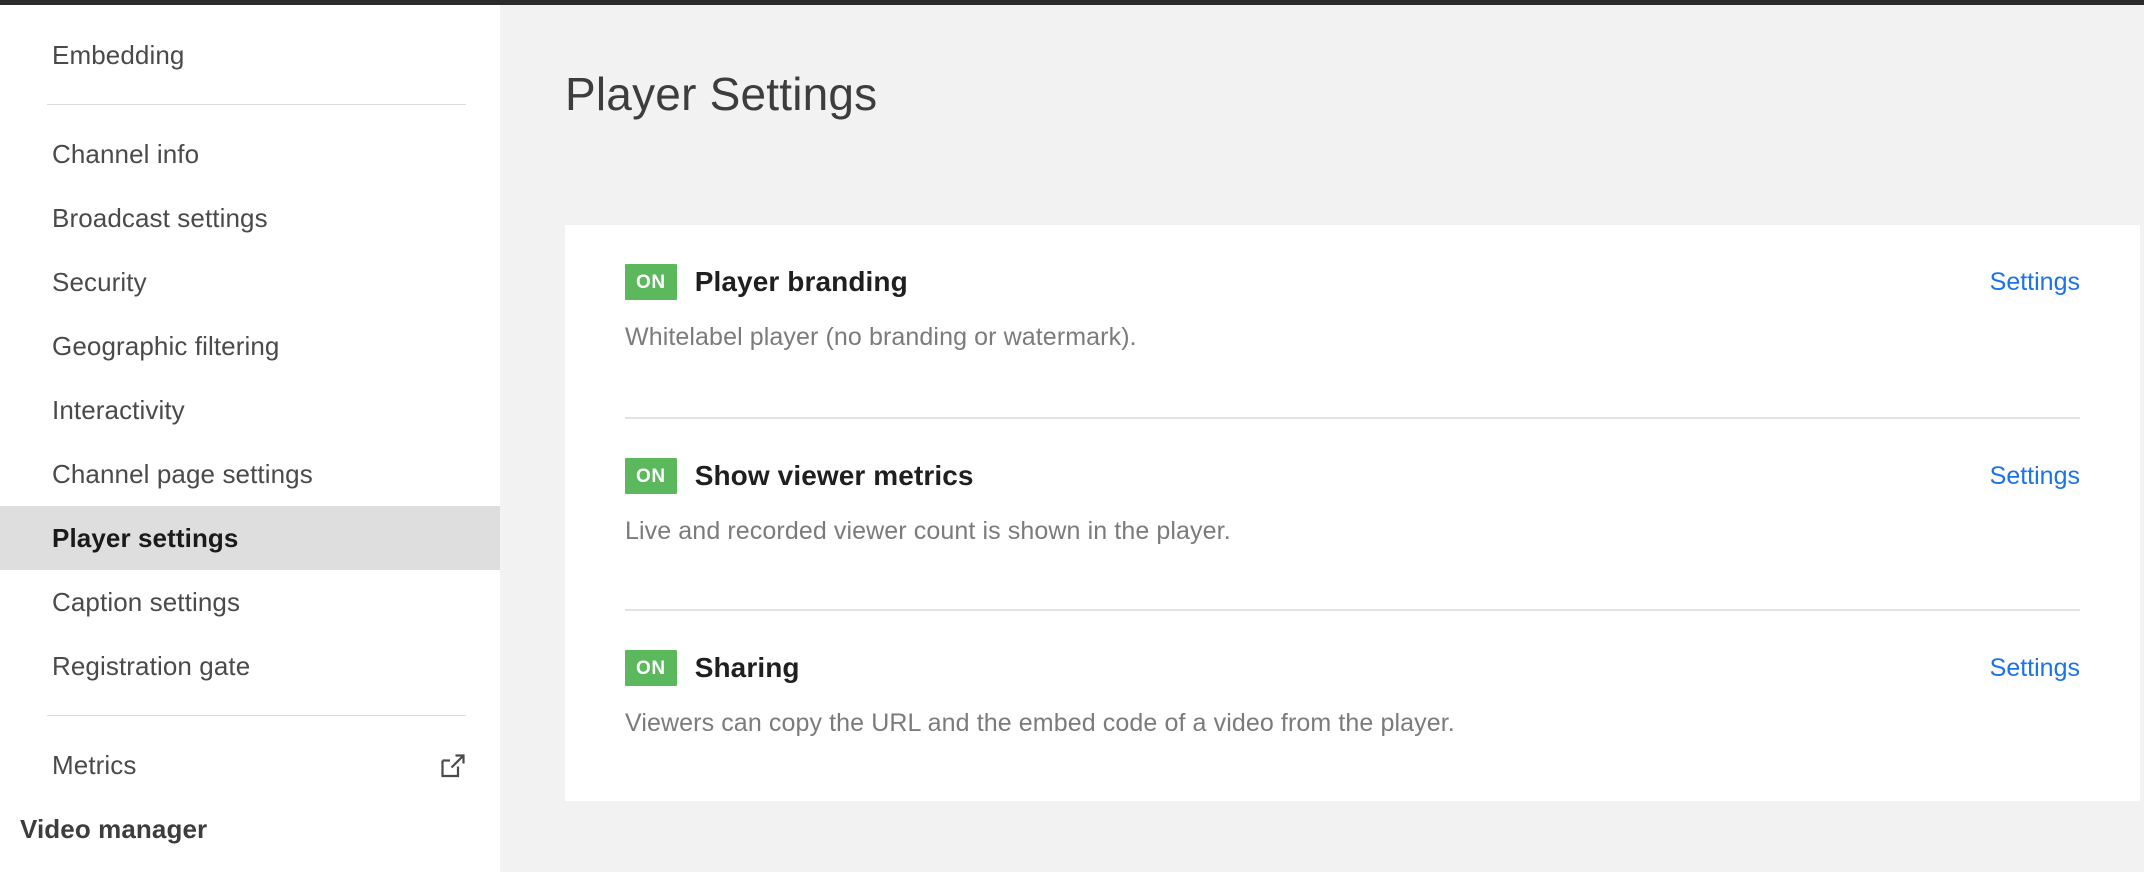  Describe the element at coordinates (2035, 282) in the screenshot. I see `settings-link-player-branding: Settings` at that location.